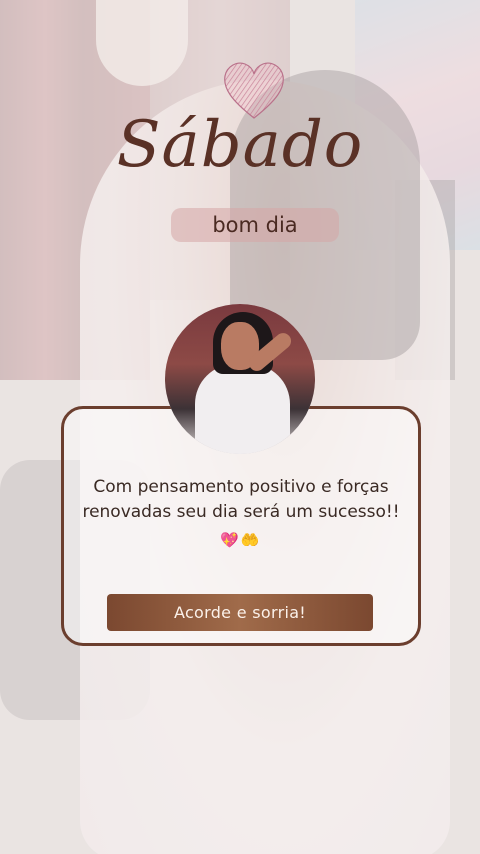  What do you see at coordinates (229, 540) in the screenshot?
I see `sparkling-heart-icon: 💖` at bounding box center [229, 540].